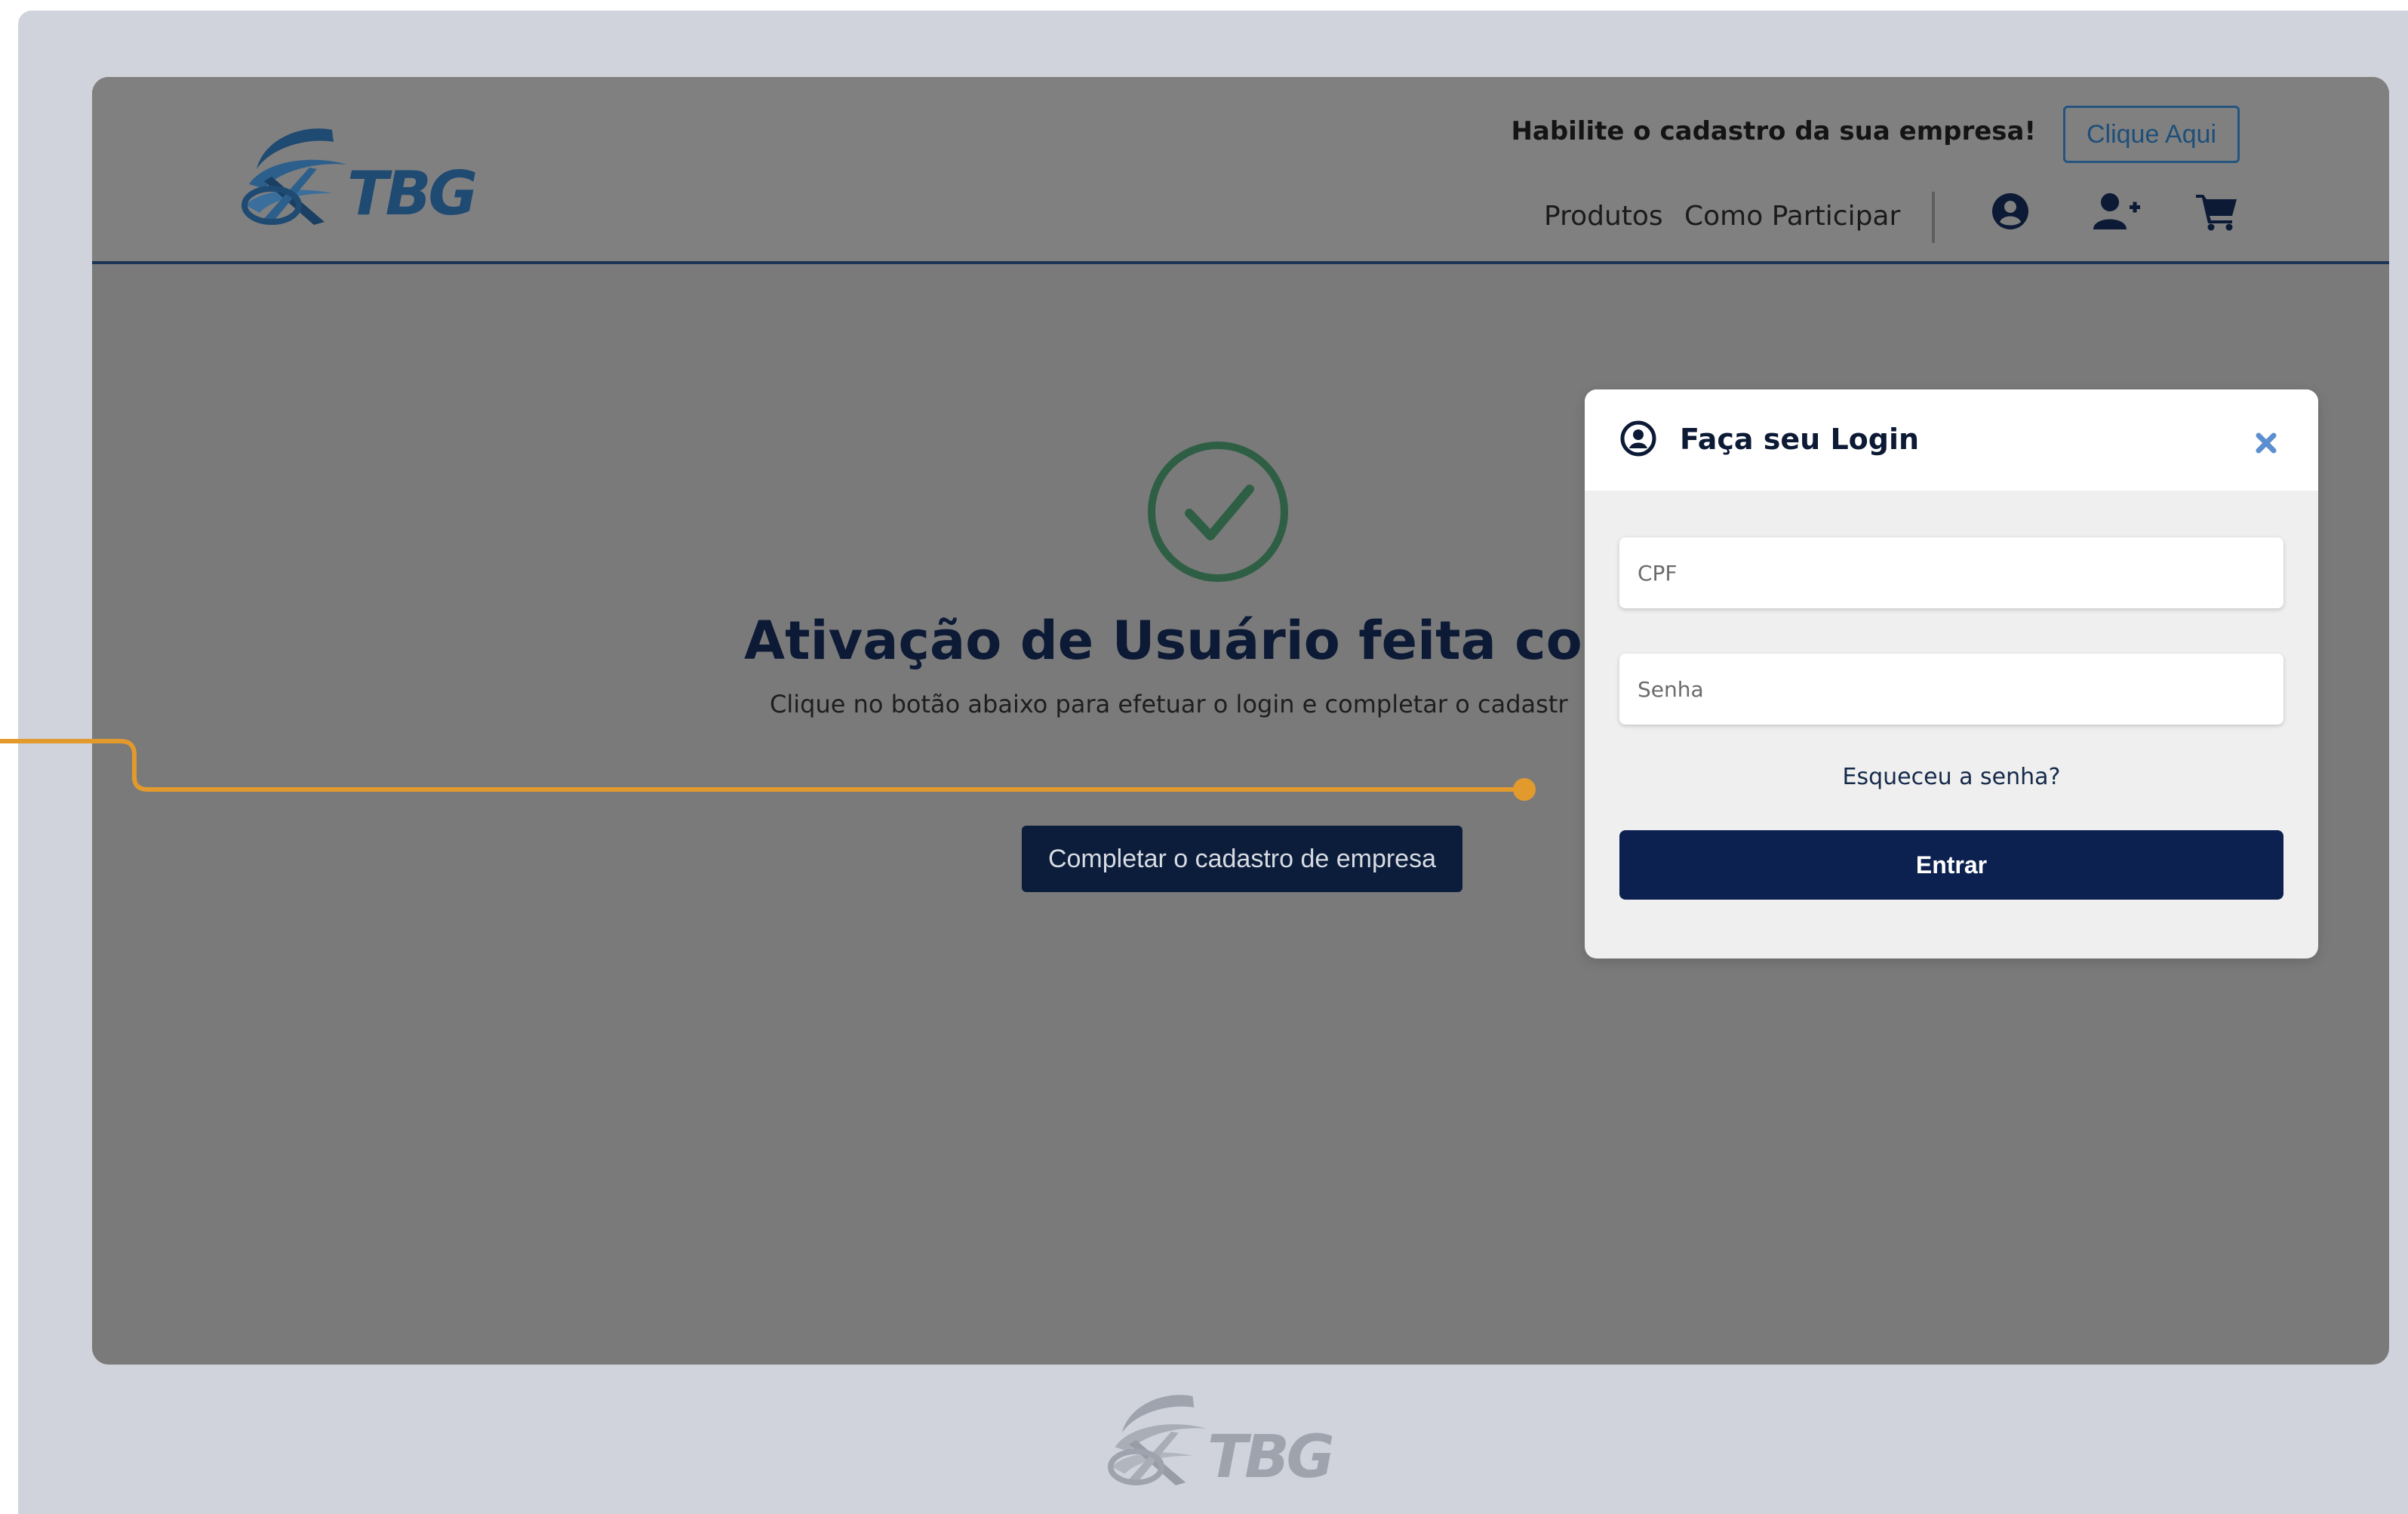 This screenshot has width=2408, height=1514. I want to click on footer-tbg-logo: TBG, so click(1236, 1447).